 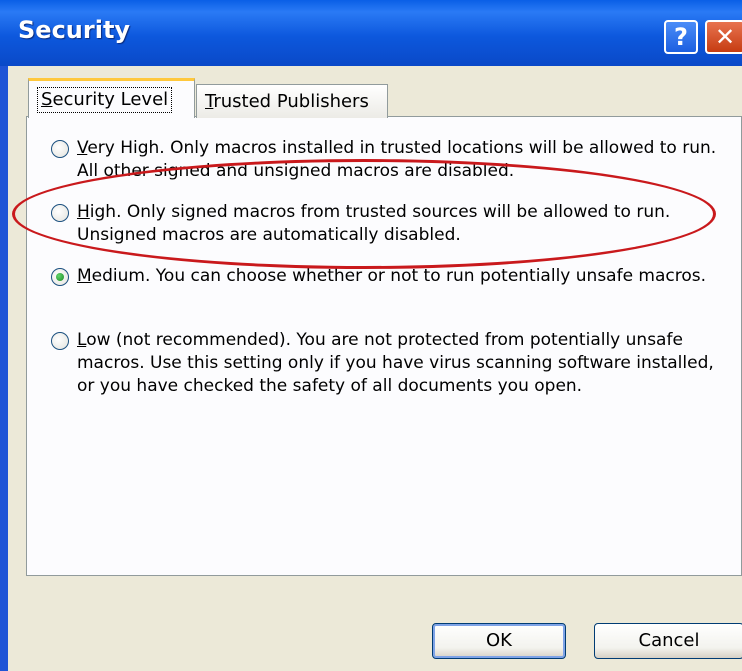 I want to click on tab-trusted-publishers: Trusted Publishers, so click(x=292, y=101).